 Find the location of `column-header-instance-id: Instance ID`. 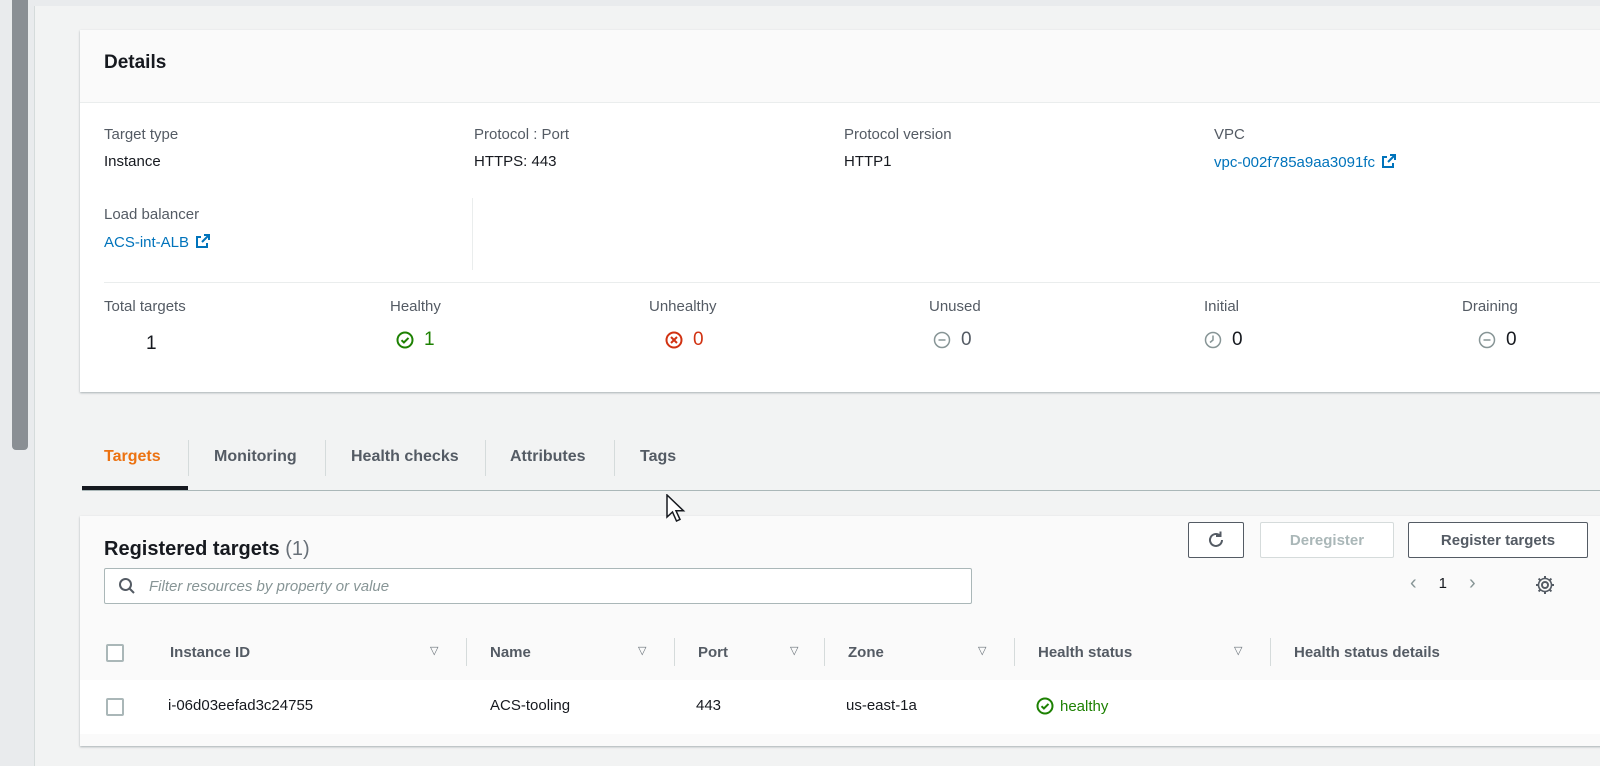

column-header-instance-id: Instance ID is located at coordinates (210, 652).